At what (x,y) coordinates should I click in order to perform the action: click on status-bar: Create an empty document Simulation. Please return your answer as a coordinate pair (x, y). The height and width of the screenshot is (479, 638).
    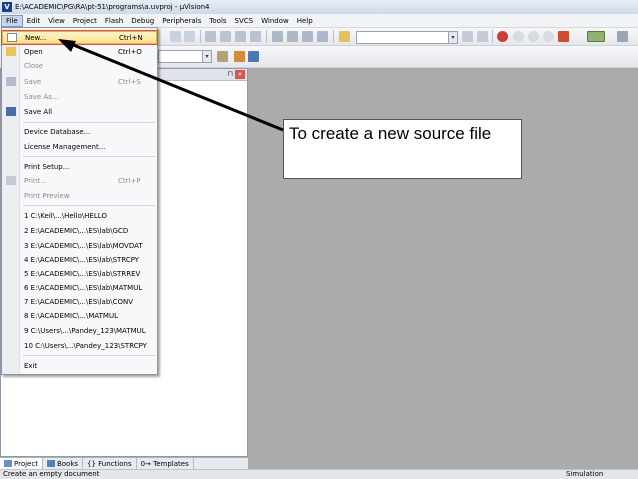
    Looking at the image, I should click on (319, 474).